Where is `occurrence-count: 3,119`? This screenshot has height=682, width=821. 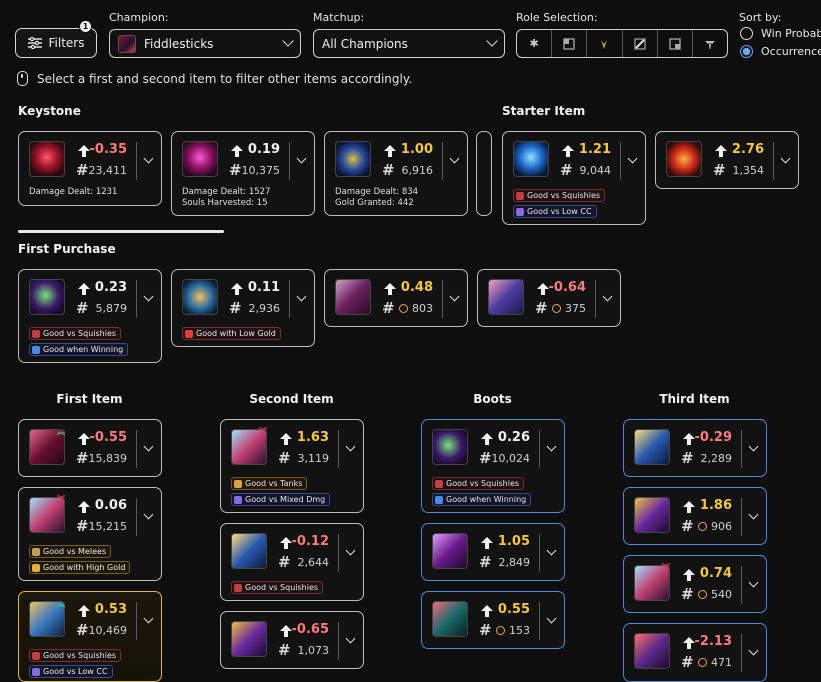
occurrence-count: 3,119 is located at coordinates (314, 458).